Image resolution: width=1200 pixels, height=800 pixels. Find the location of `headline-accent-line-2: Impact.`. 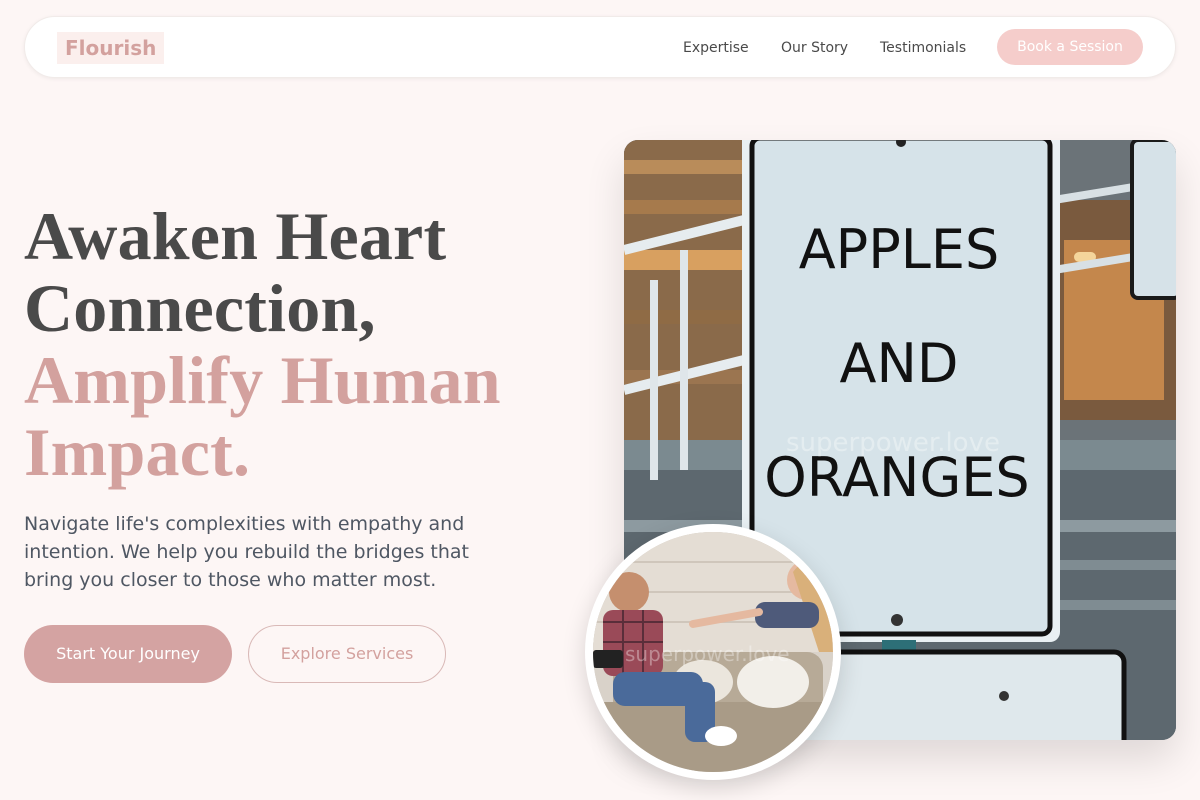

headline-accent-line-2: Impact. is located at coordinates (137, 452).